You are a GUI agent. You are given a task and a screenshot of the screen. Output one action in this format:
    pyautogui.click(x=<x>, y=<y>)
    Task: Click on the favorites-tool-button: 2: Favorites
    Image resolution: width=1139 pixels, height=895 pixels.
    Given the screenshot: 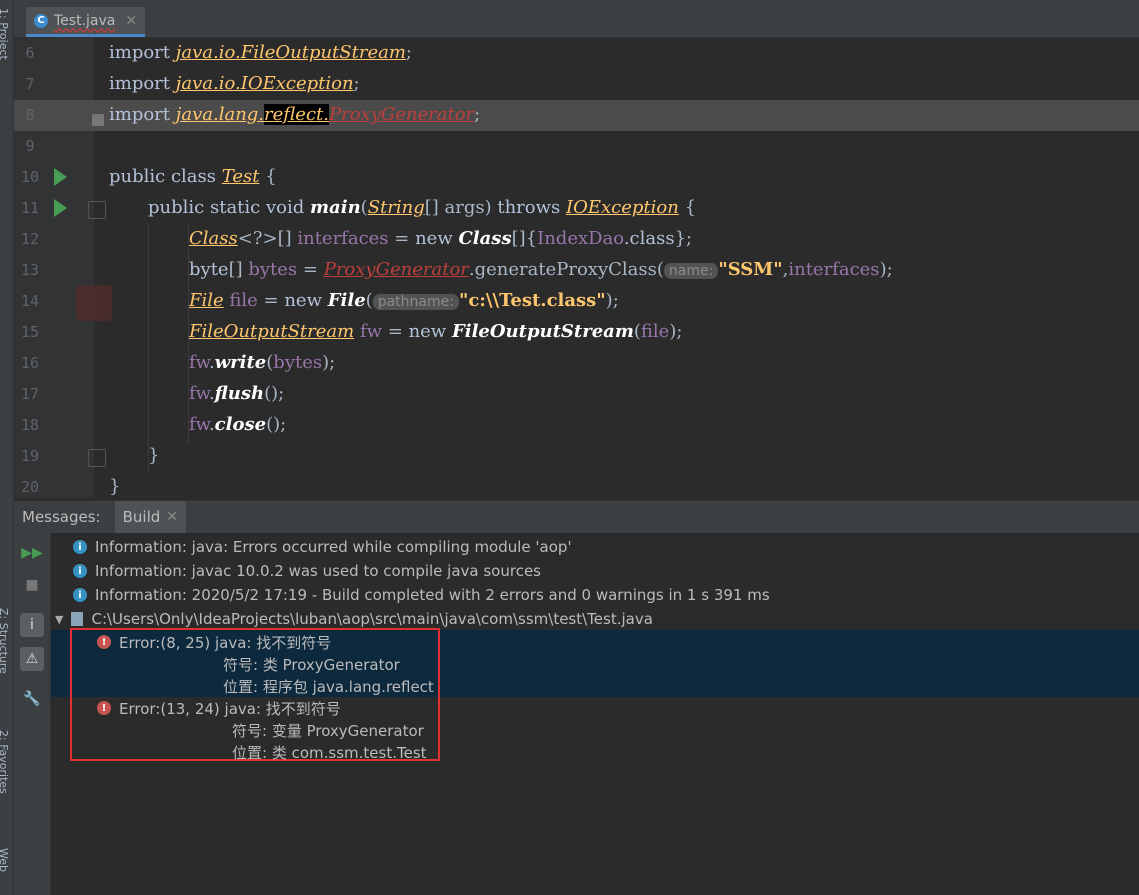 What is the action you would take?
    pyautogui.click(x=5, y=762)
    